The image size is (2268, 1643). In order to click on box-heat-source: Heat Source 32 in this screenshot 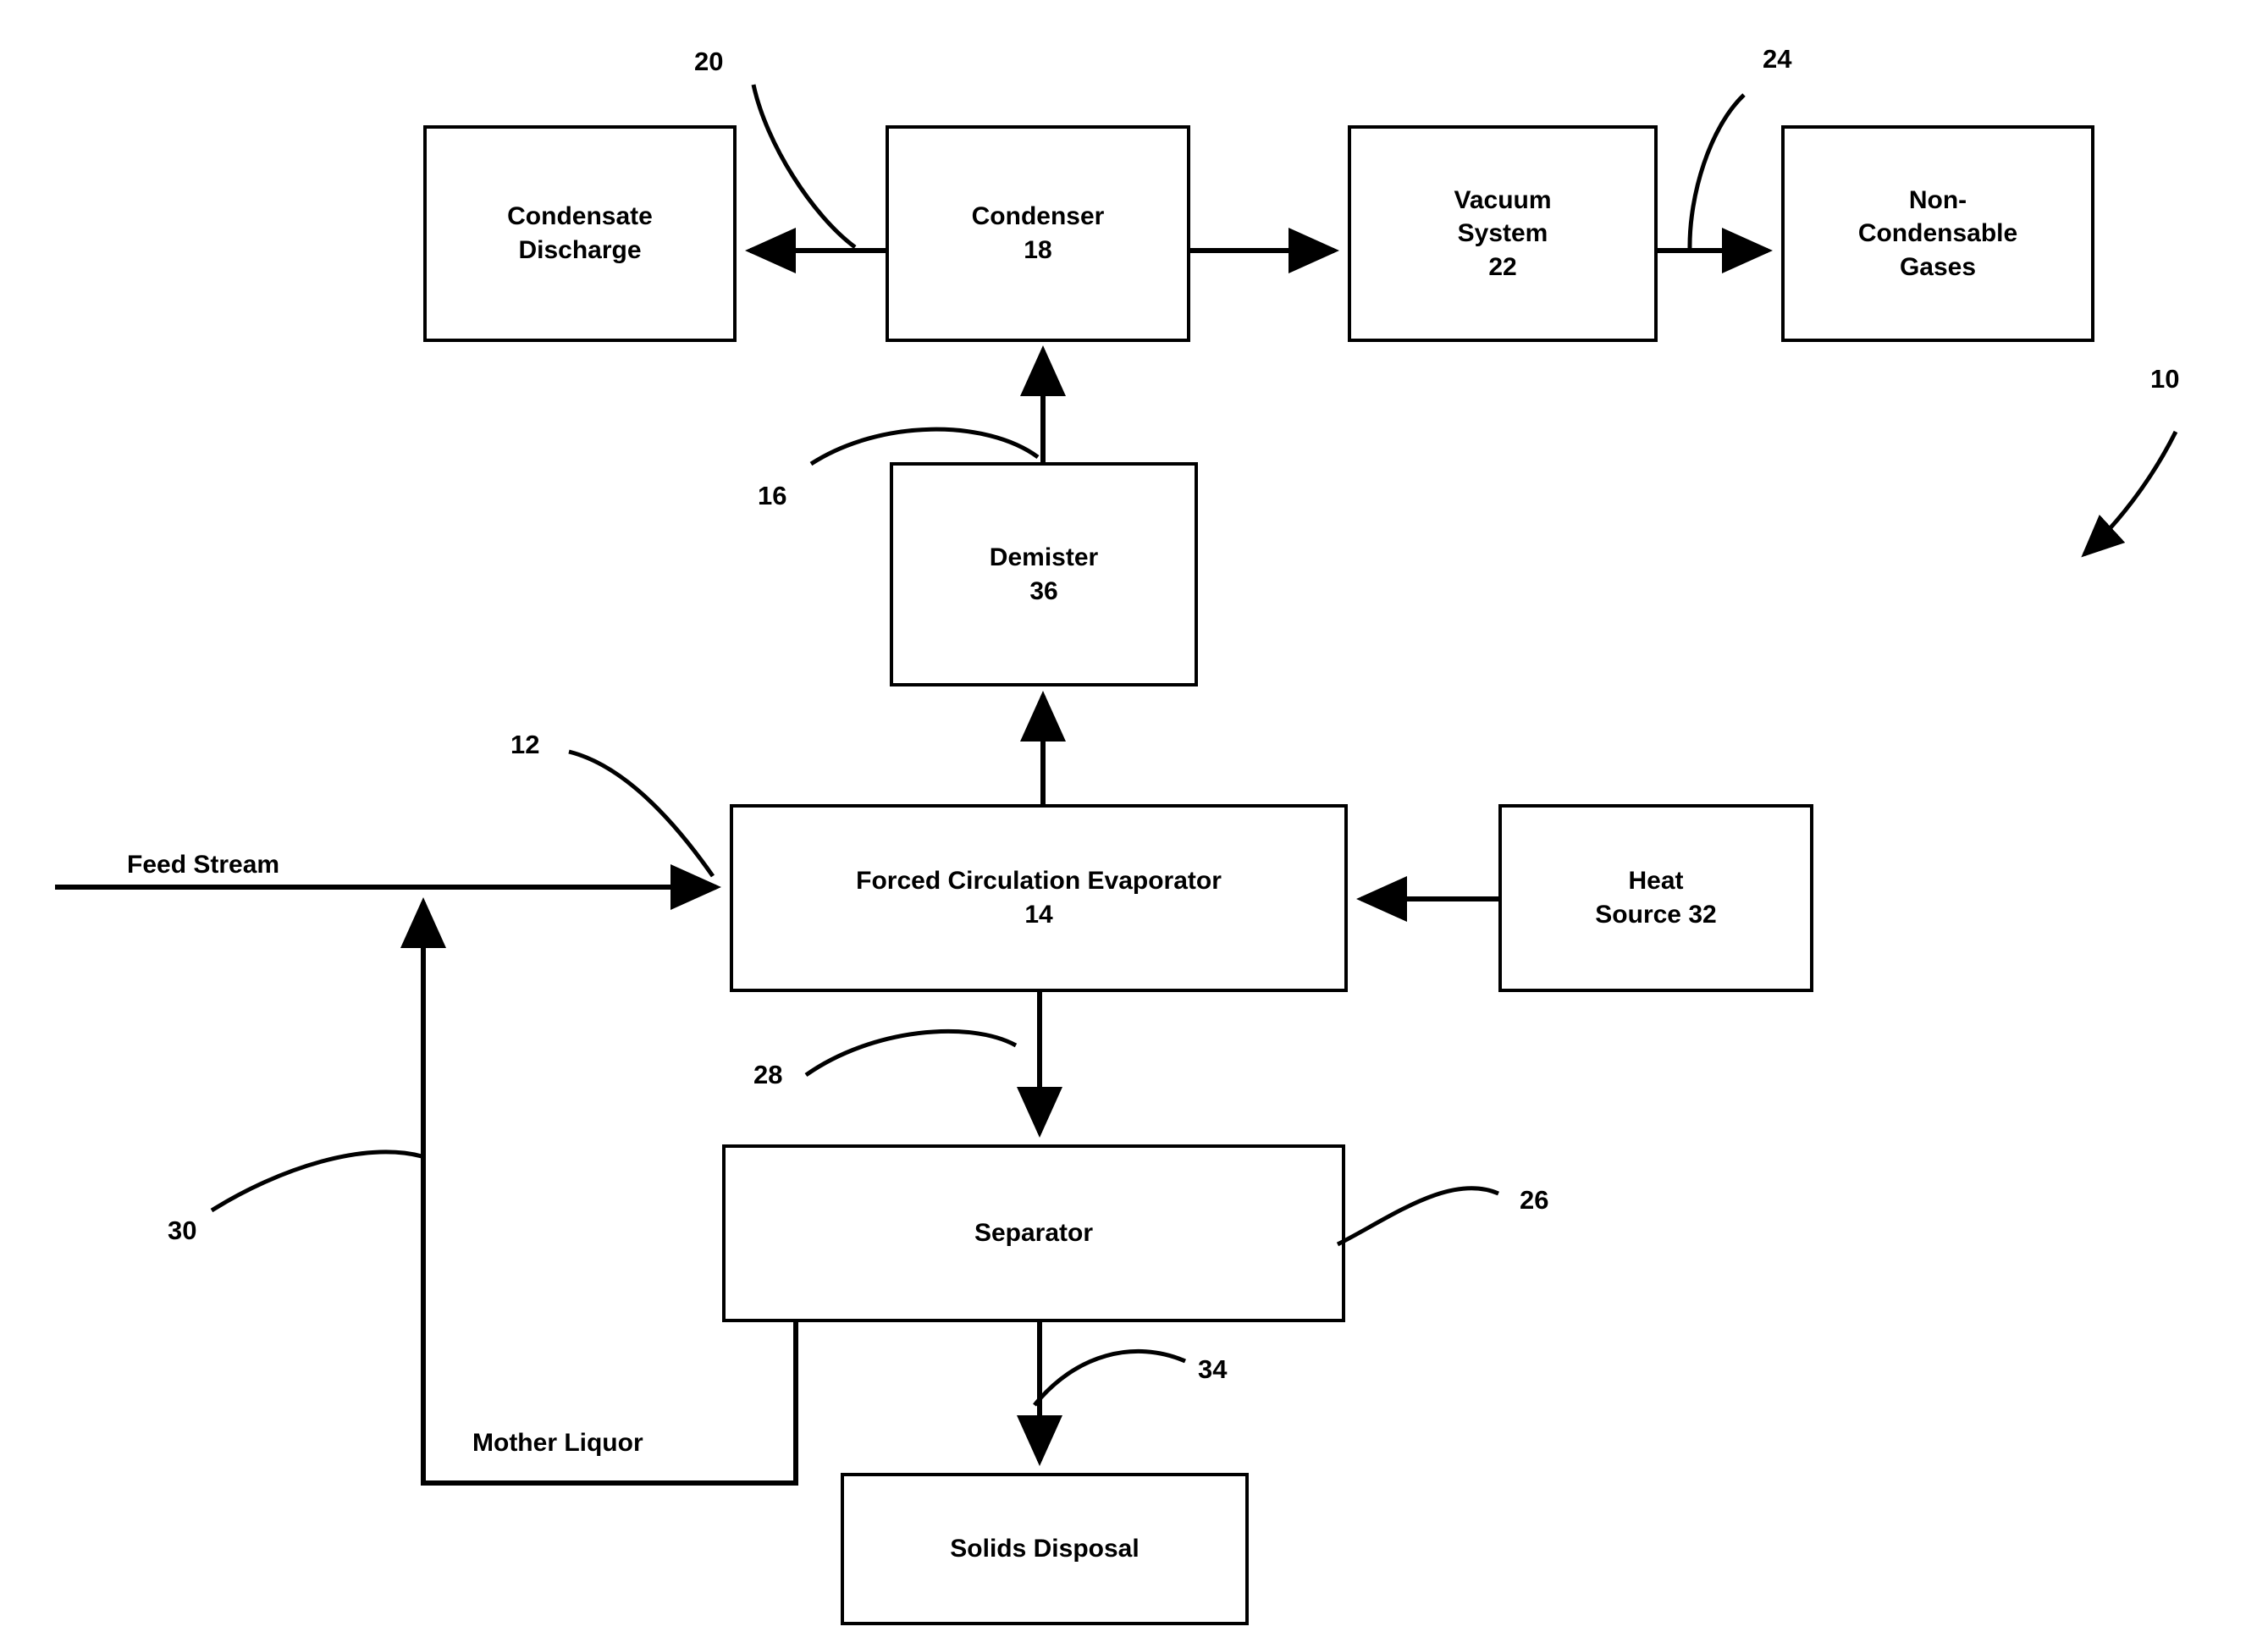, I will do `click(1655, 898)`.